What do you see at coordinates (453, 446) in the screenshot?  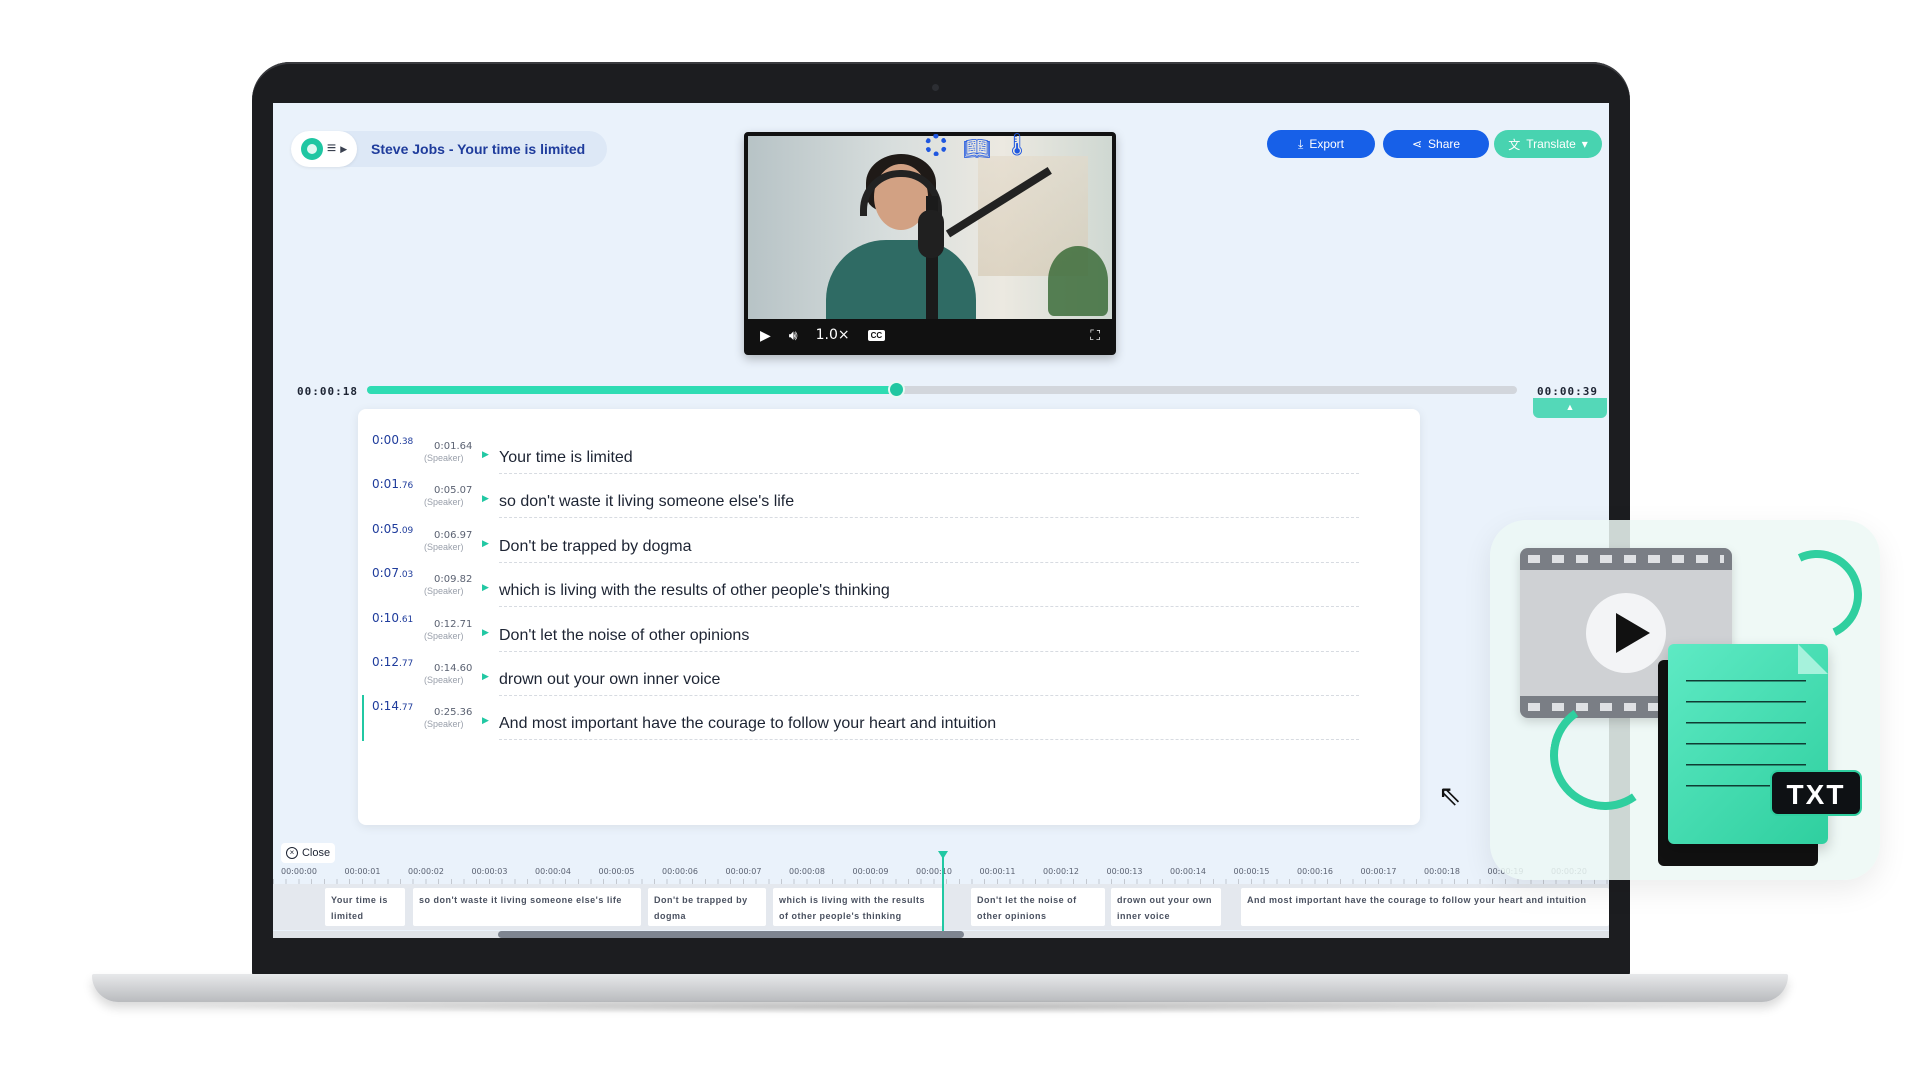 I see `segment-end-time: 0:01.64` at bounding box center [453, 446].